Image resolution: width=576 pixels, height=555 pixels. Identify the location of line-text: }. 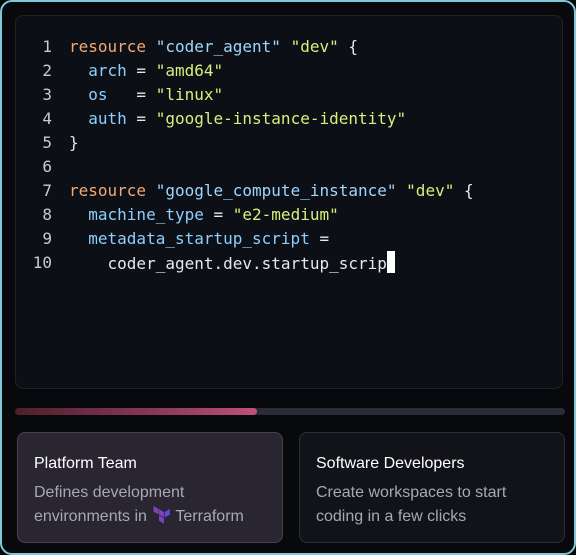
(74, 143).